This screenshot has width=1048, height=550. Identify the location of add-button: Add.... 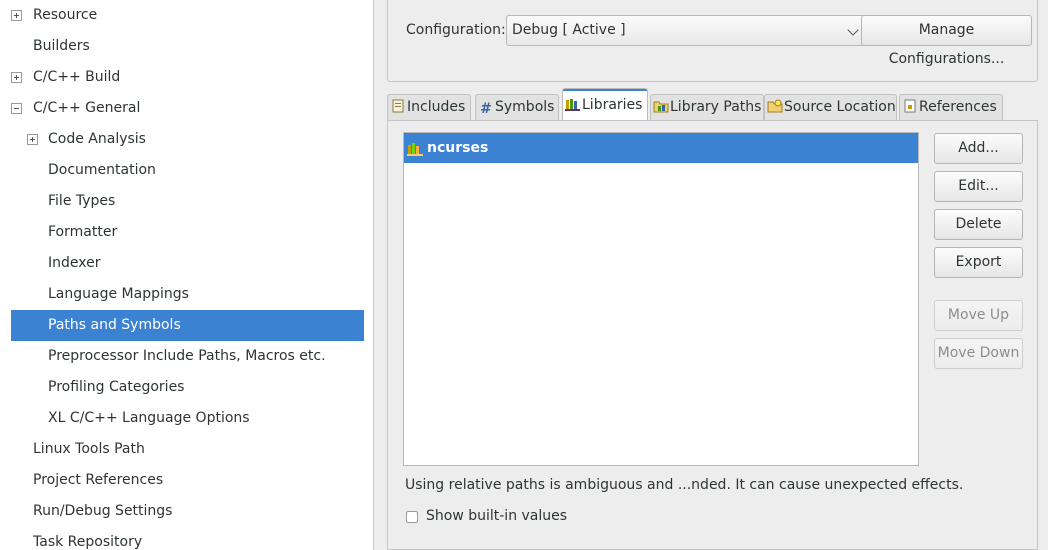
(978, 148).